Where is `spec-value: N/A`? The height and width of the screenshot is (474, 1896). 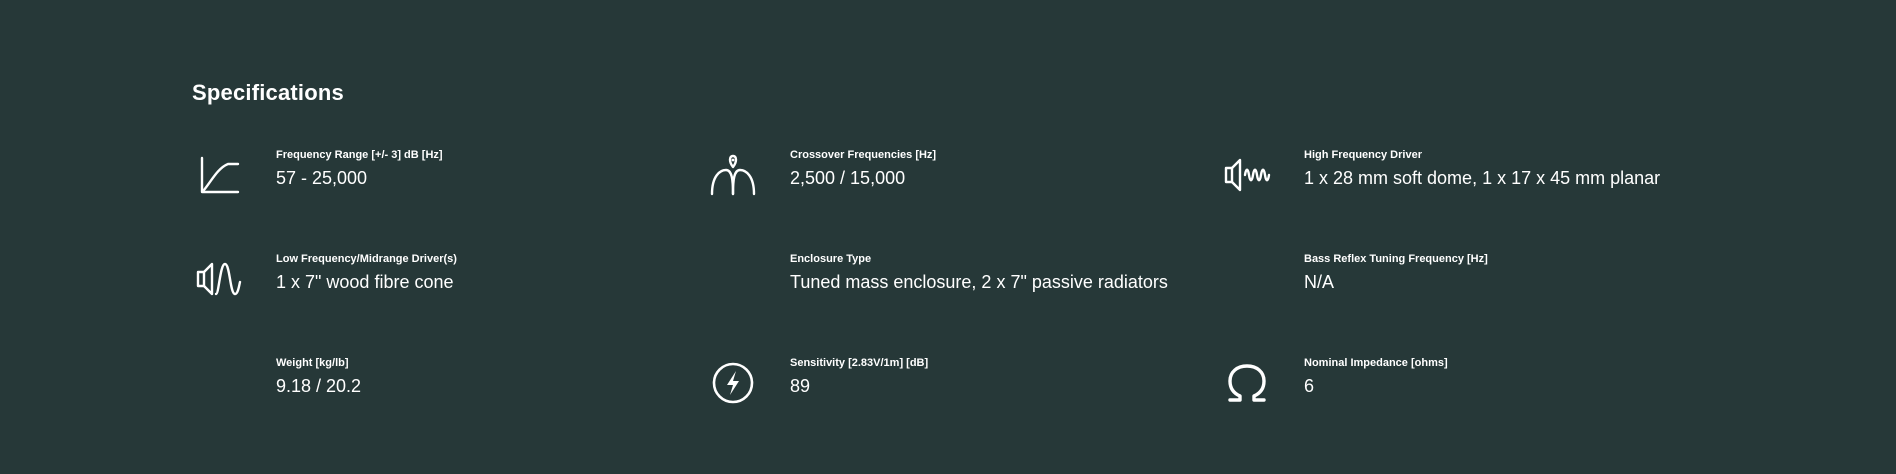
spec-value: N/A is located at coordinates (1319, 282).